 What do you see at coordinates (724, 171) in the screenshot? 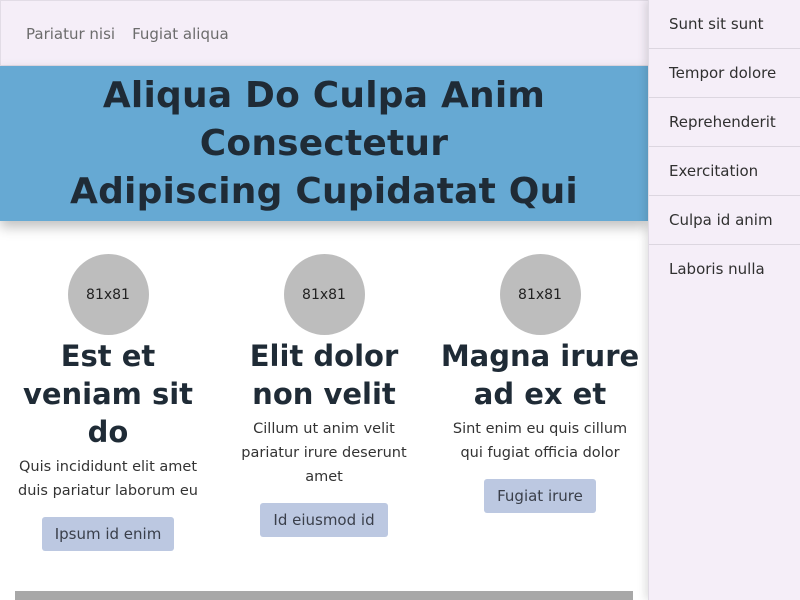
I see `sidebar-item-exercitation: Exercitation` at bounding box center [724, 171].